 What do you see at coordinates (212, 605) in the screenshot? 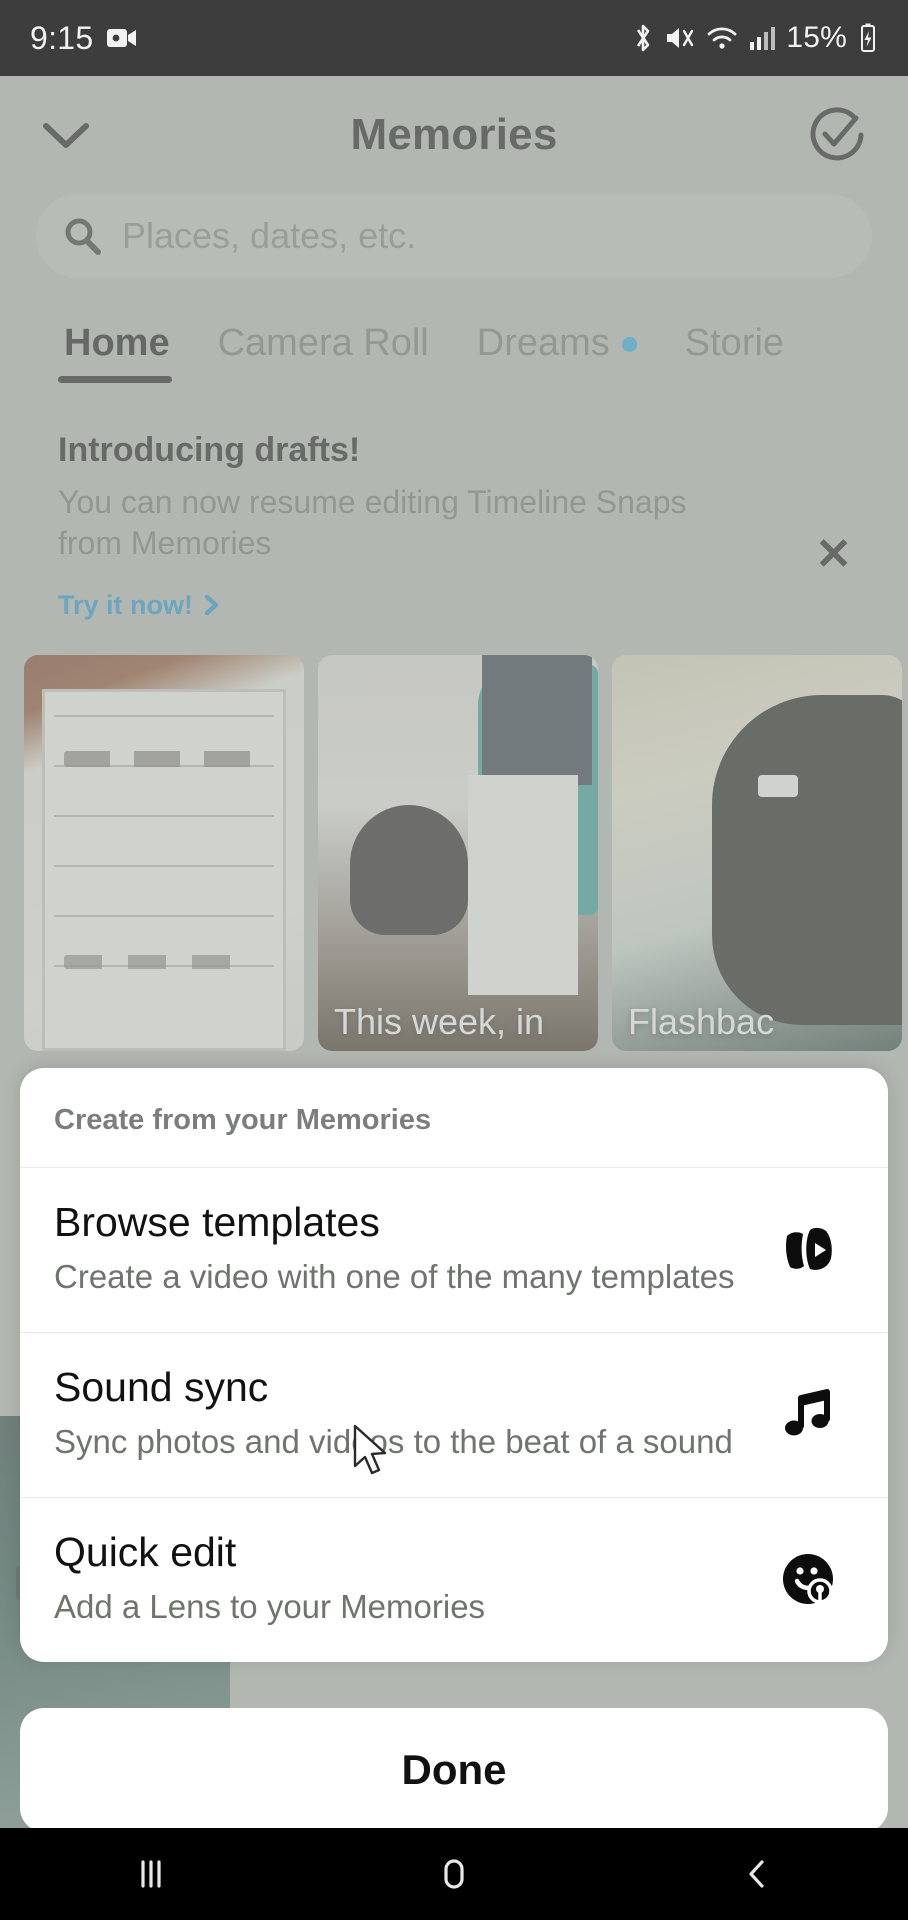
I see `chevron-right-icon` at bounding box center [212, 605].